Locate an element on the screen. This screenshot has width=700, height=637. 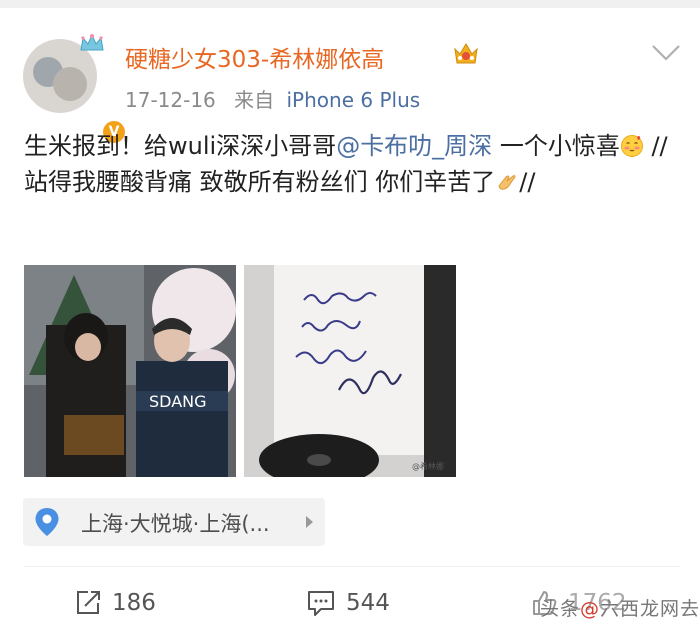
mention-link: @卡布叻_周深 is located at coordinates (414, 146).